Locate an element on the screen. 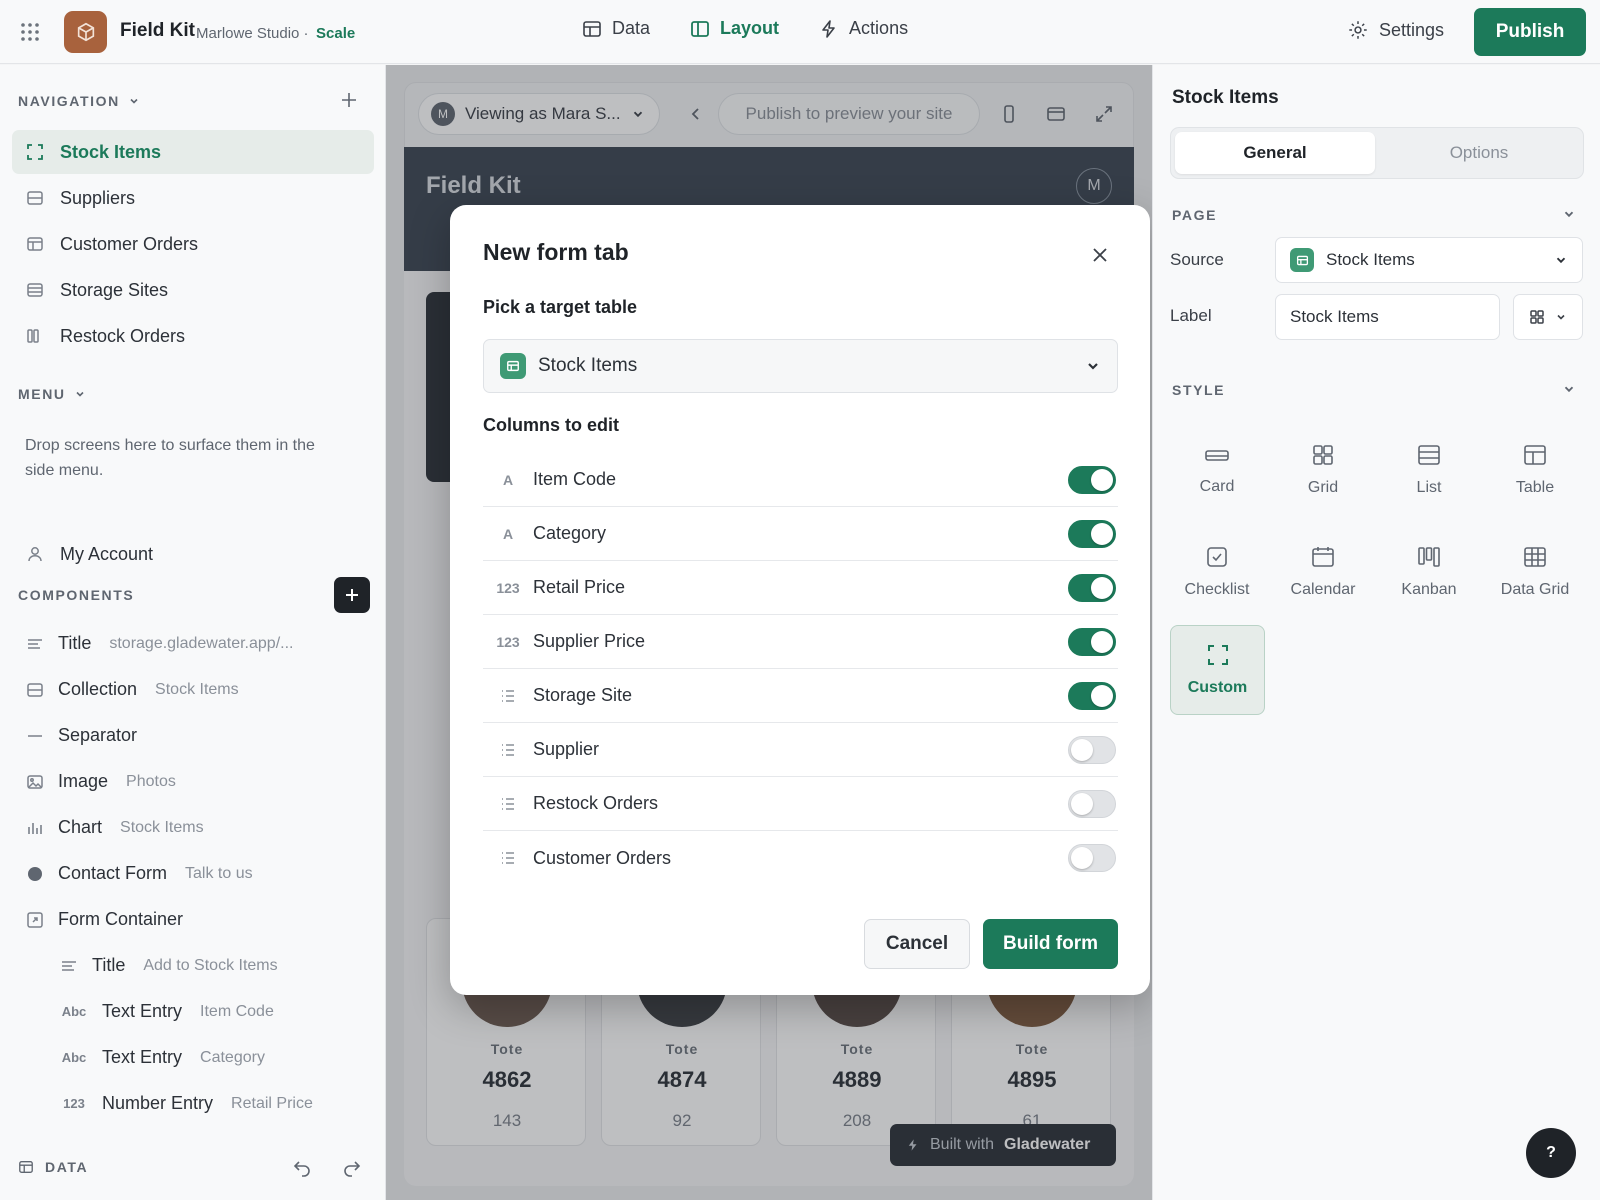 The width and height of the screenshot is (1600, 1200). style-option-card: Card is located at coordinates (1217, 470).